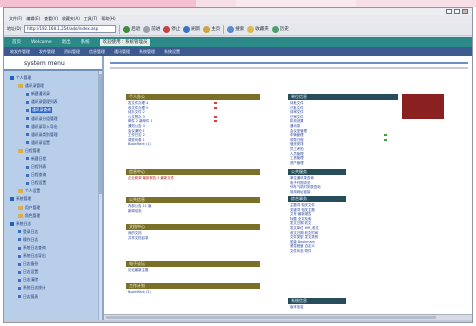 Image resolution: width=476 pixels, height=326 pixels. What do you see at coordinates (449, 11) in the screenshot?
I see `minimize-icon` at bounding box center [449, 11].